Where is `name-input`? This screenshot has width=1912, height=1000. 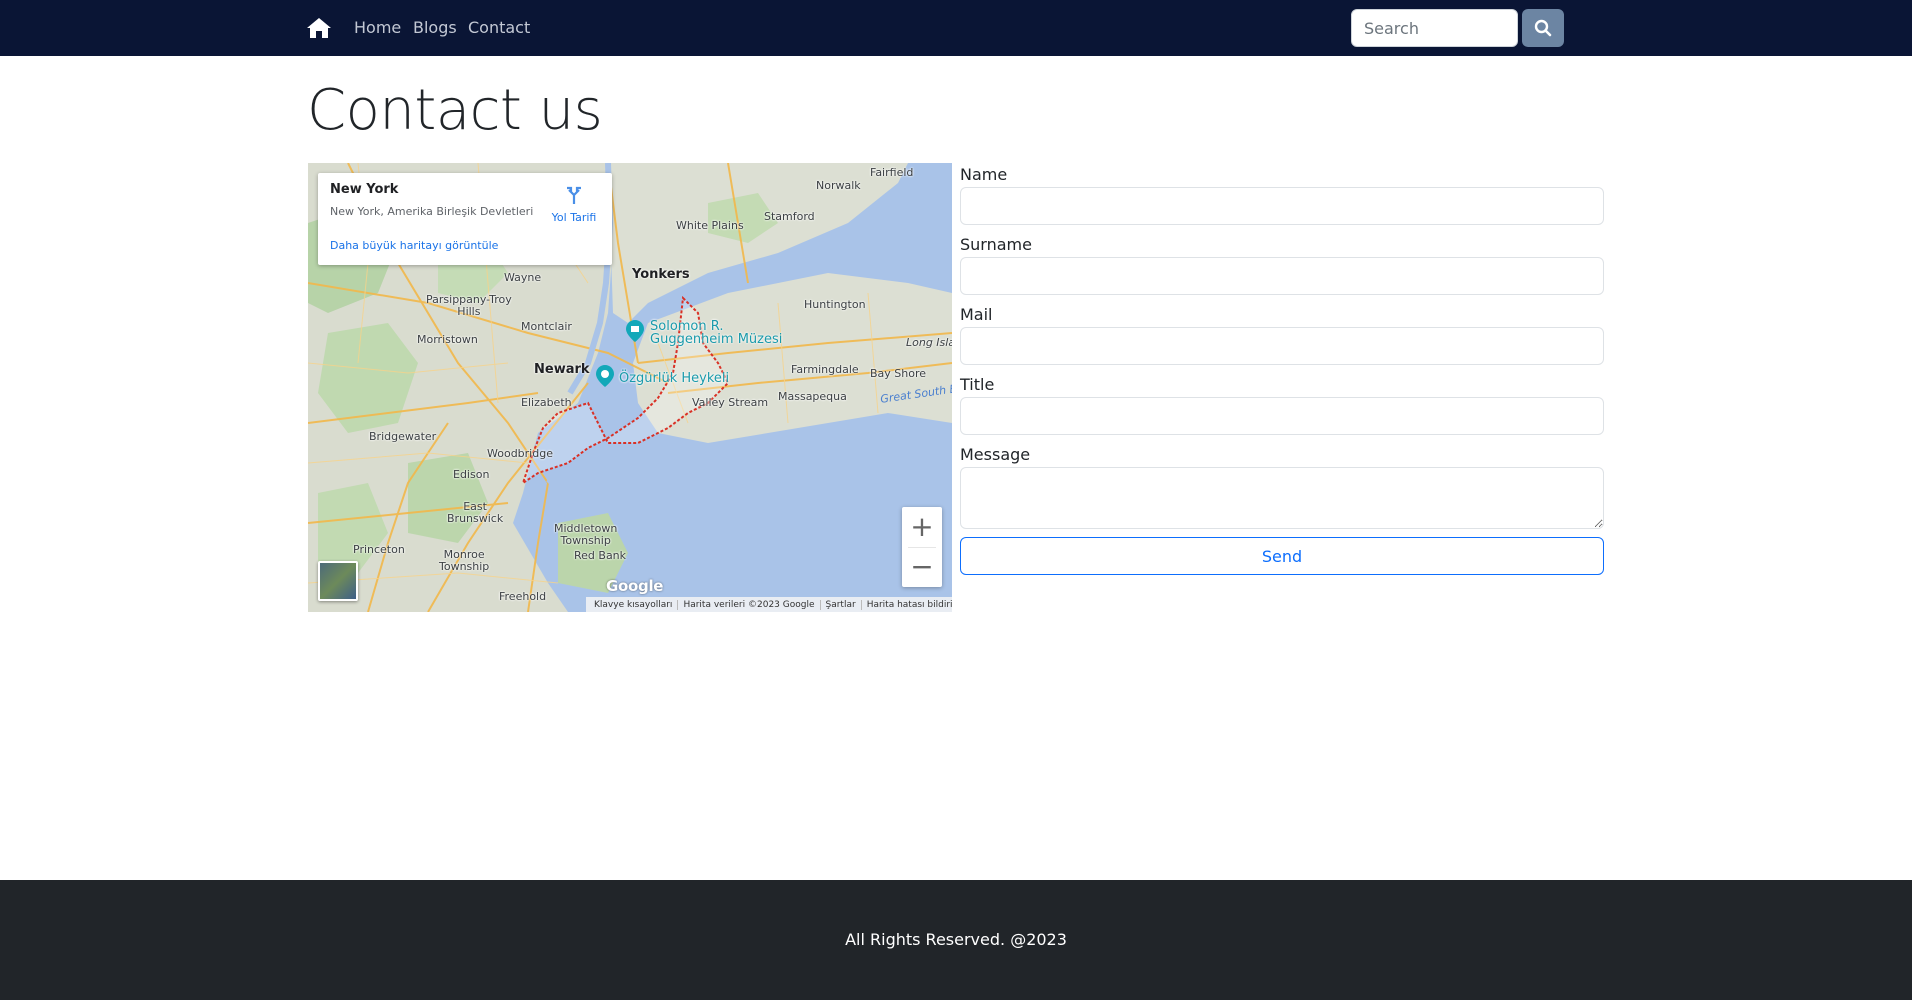 name-input is located at coordinates (1282, 206).